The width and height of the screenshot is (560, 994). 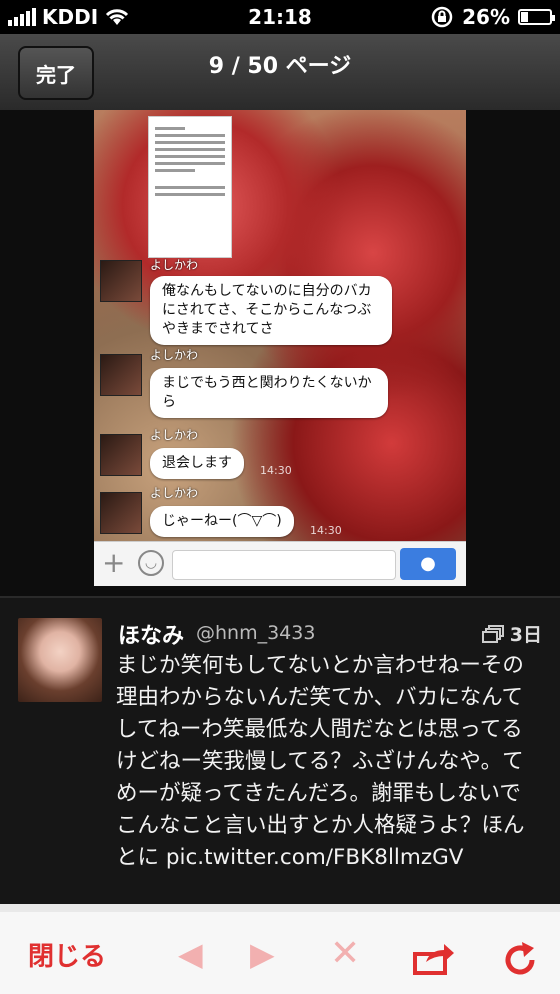 I want to click on chat-input-bar: + ◡ ●, so click(x=280, y=563).